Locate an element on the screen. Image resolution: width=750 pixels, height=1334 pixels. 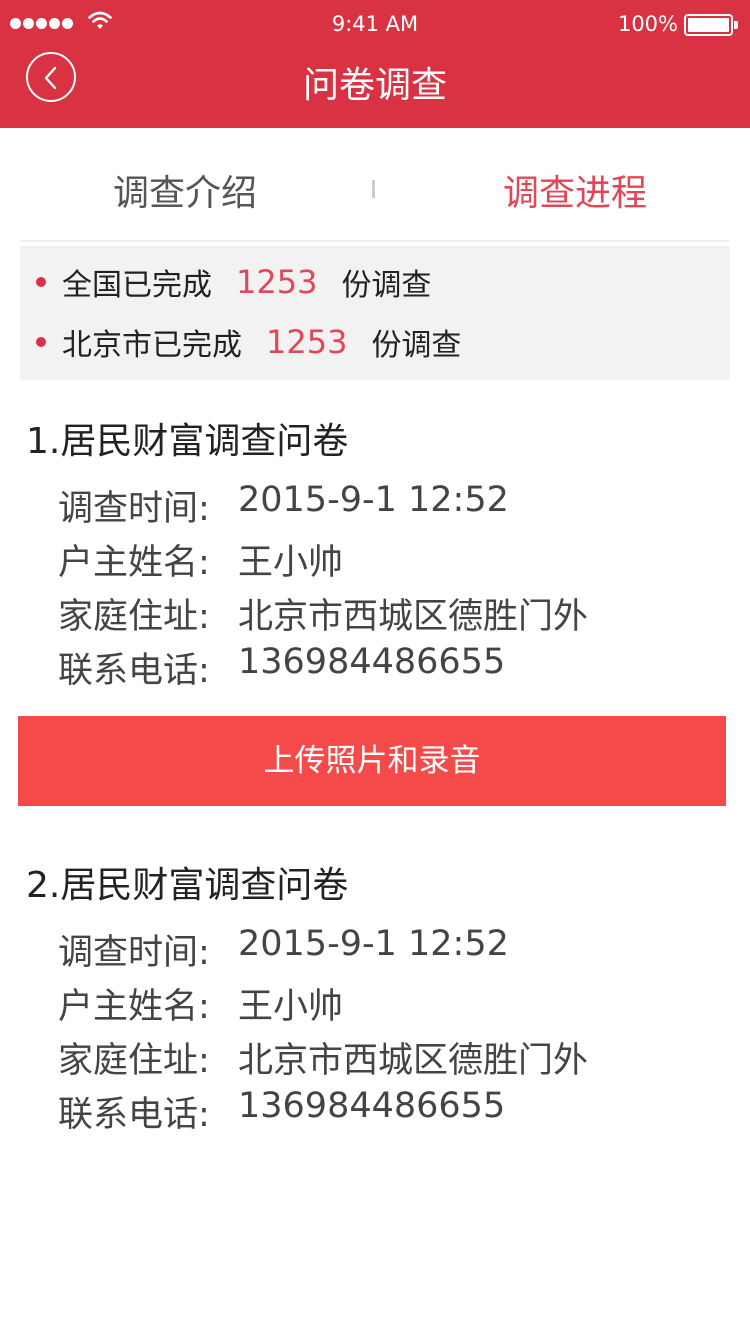
stat-row-beijing: 北京市已完成 1253 份调查 is located at coordinates (241, 342).